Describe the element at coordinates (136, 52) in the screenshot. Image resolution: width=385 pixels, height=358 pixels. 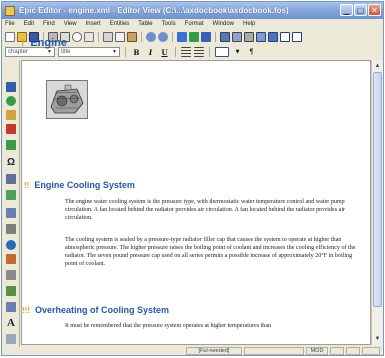
I see `bold-button: B` at that location.